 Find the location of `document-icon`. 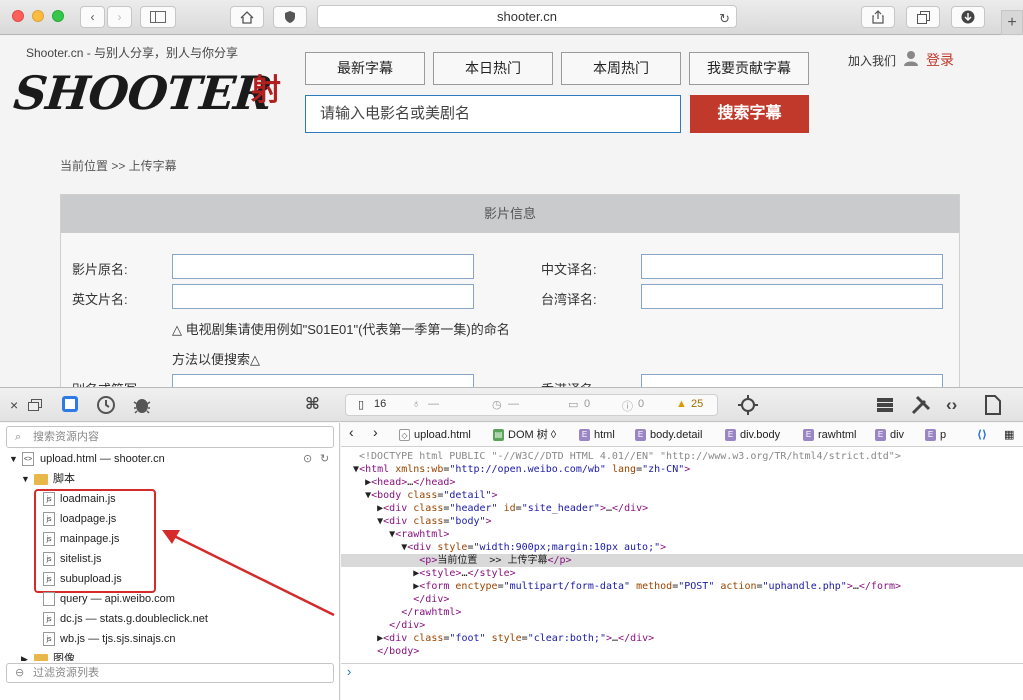

document-icon is located at coordinates (993, 405).